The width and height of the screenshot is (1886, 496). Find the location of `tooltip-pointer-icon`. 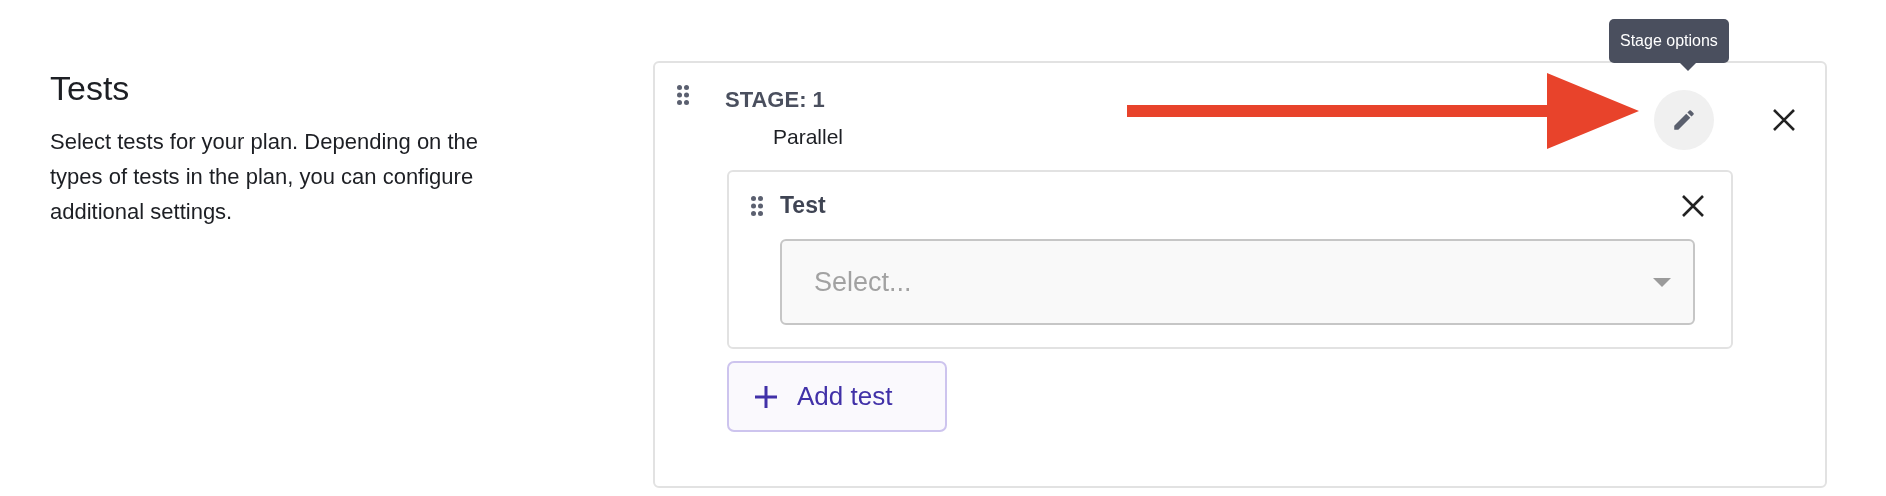

tooltip-pointer-icon is located at coordinates (1688, 67).